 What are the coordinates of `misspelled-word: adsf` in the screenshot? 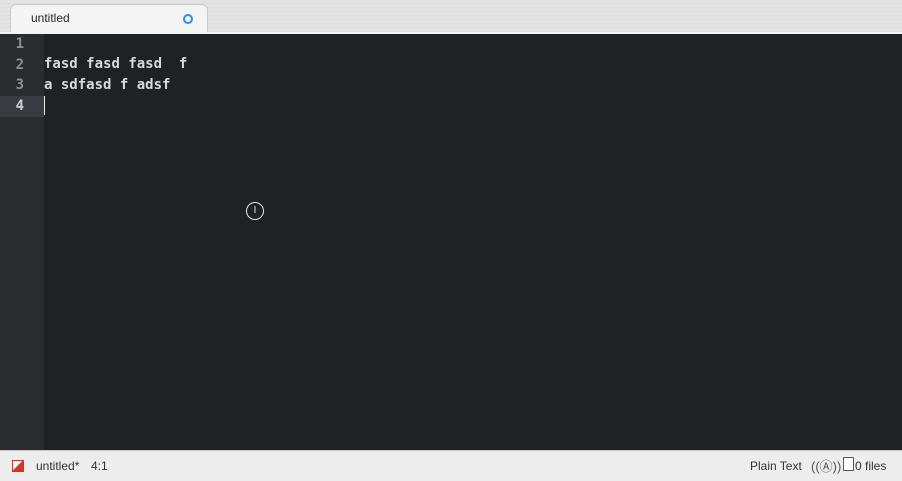 It's located at (153, 85).